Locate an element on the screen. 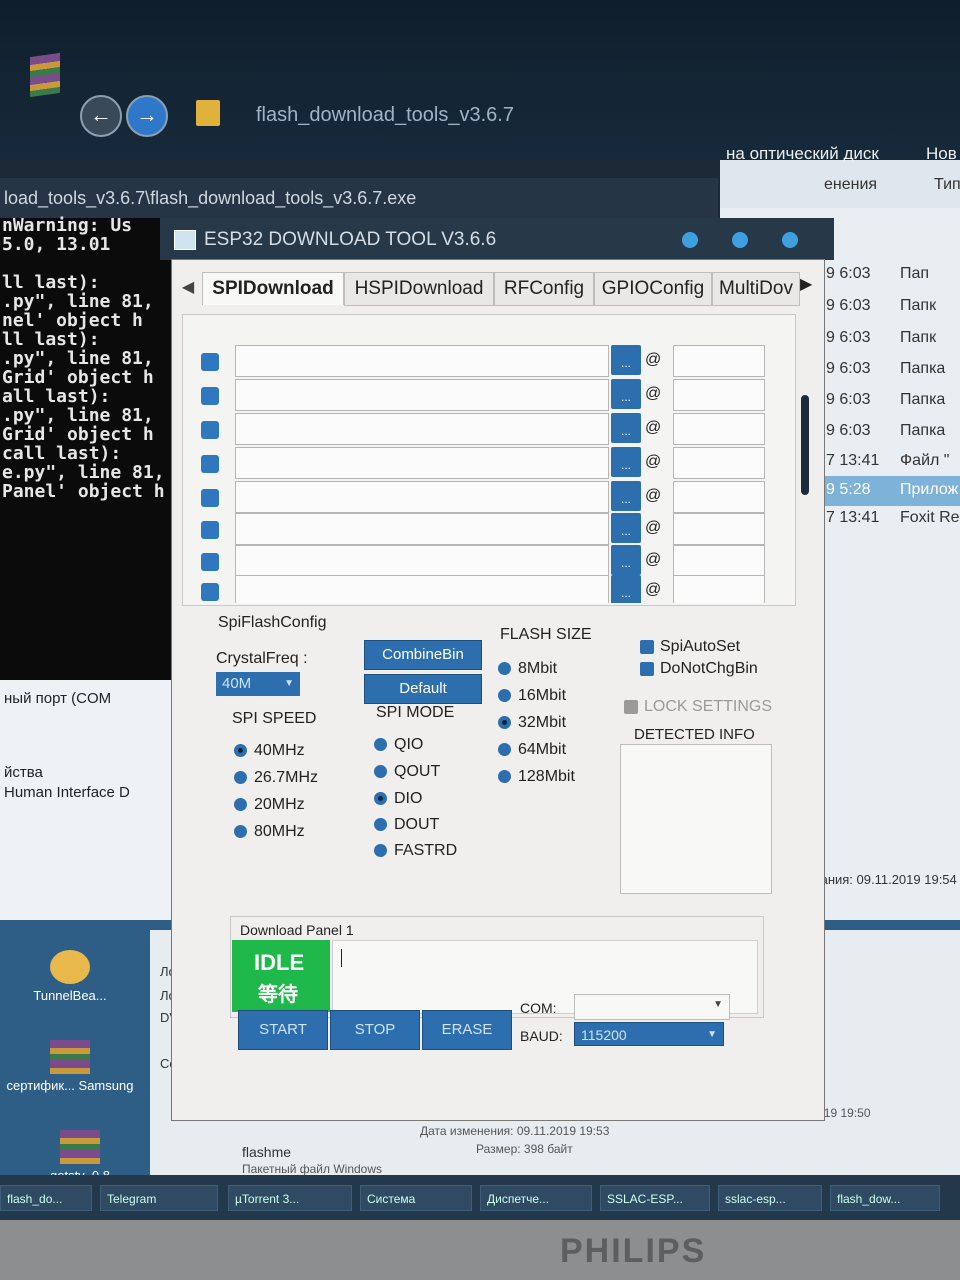  explorer-header: на оптический диск Нов енения Тип is located at coordinates (840, 176).